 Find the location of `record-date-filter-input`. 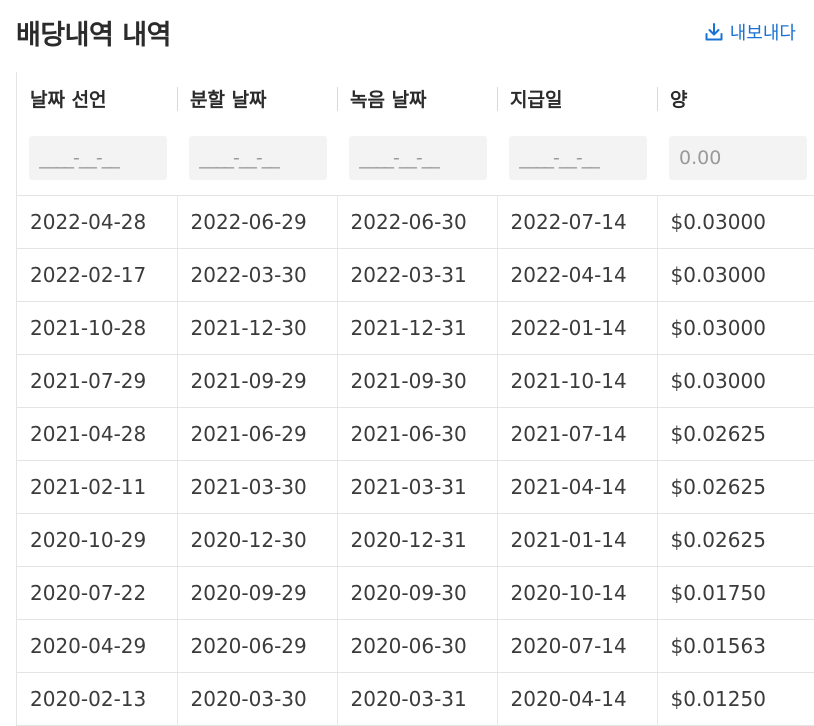

record-date-filter-input is located at coordinates (418, 158).